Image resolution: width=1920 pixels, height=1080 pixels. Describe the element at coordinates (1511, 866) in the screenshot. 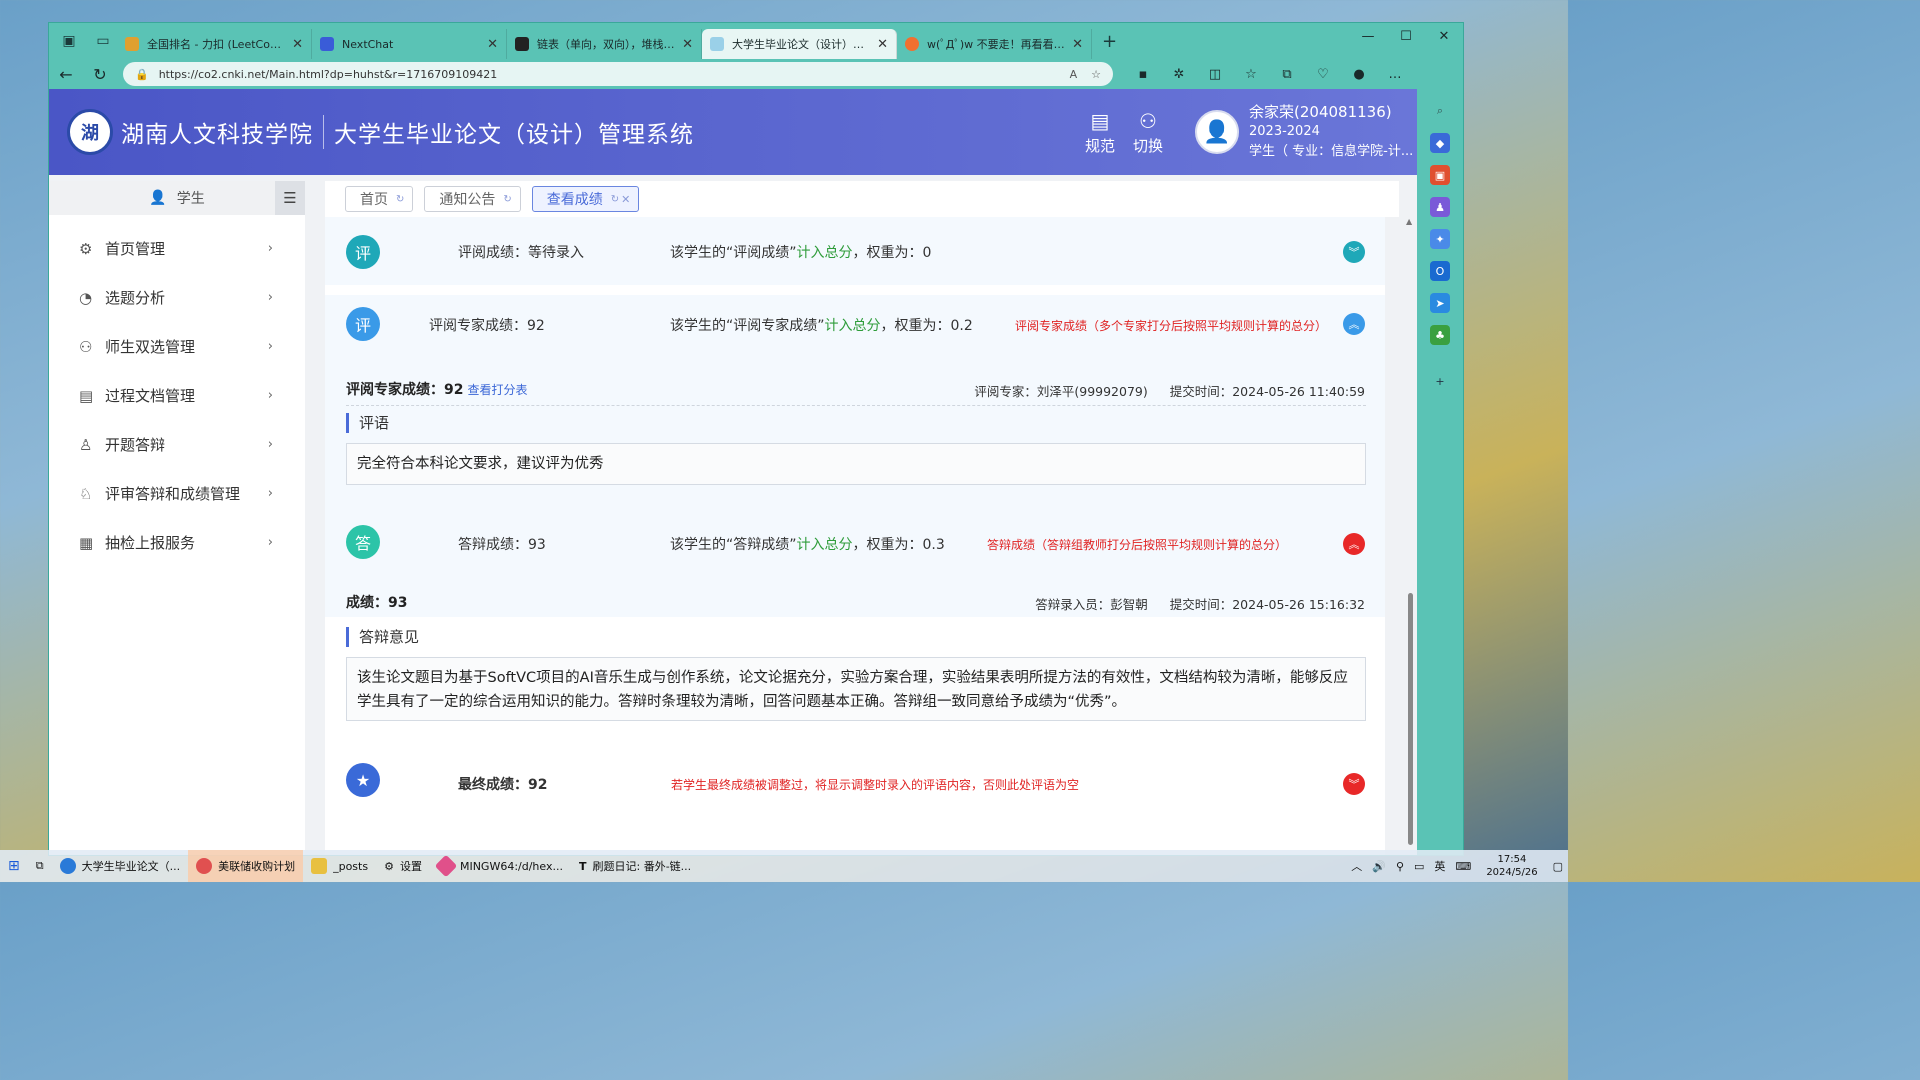

I see `clock: 17:54 2024/5/26` at that location.